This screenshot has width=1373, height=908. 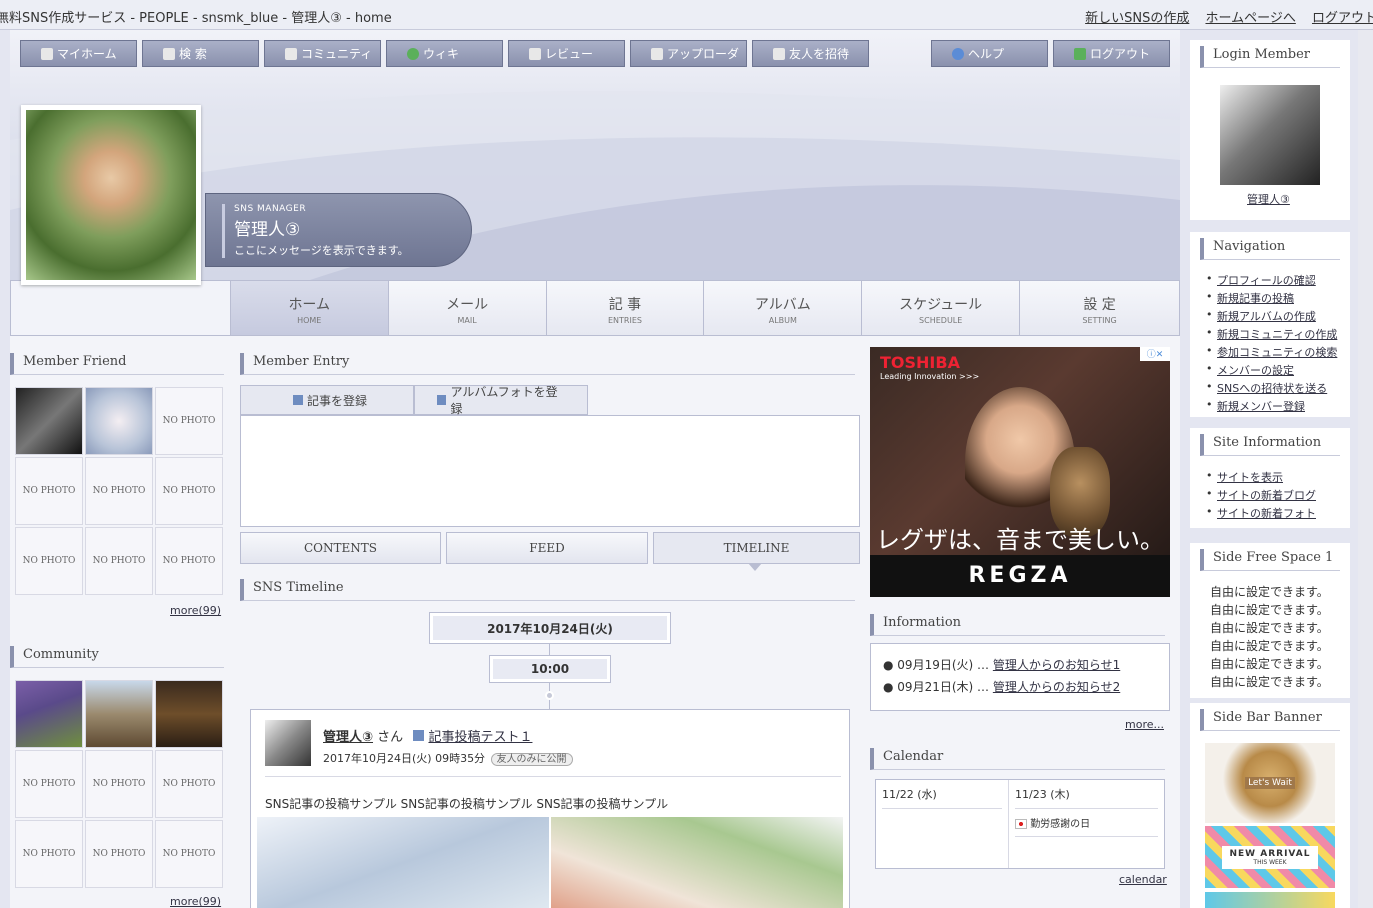 What do you see at coordinates (288, 743) in the screenshot?
I see `post-author-avatar` at bounding box center [288, 743].